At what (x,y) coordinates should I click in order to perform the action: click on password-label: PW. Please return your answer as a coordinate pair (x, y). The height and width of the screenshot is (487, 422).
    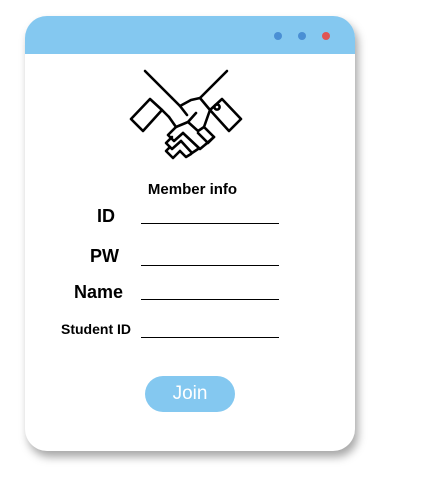
    Looking at the image, I should click on (104, 256).